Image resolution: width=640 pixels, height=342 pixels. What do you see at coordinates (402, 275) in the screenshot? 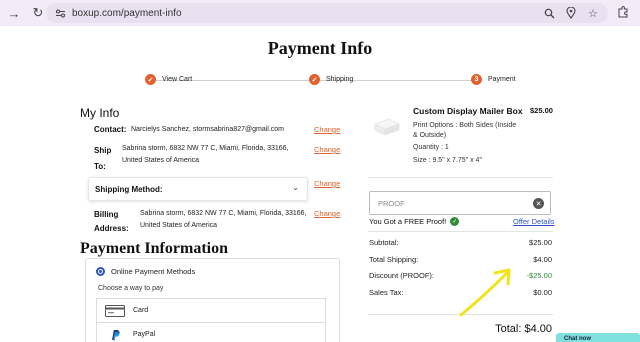
I see `discount-label: Discount (PROOF):` at bounding box center [402, 275].